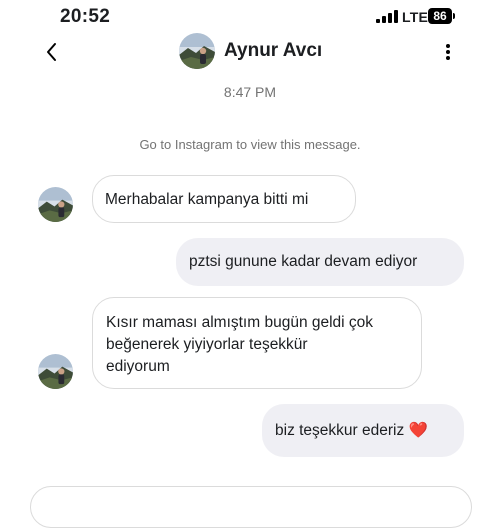 This screenshot has height=528, width=500. Describe the element at coordinates (448, 52) in the screenshot. I see `more-vertical-icon` at that location.